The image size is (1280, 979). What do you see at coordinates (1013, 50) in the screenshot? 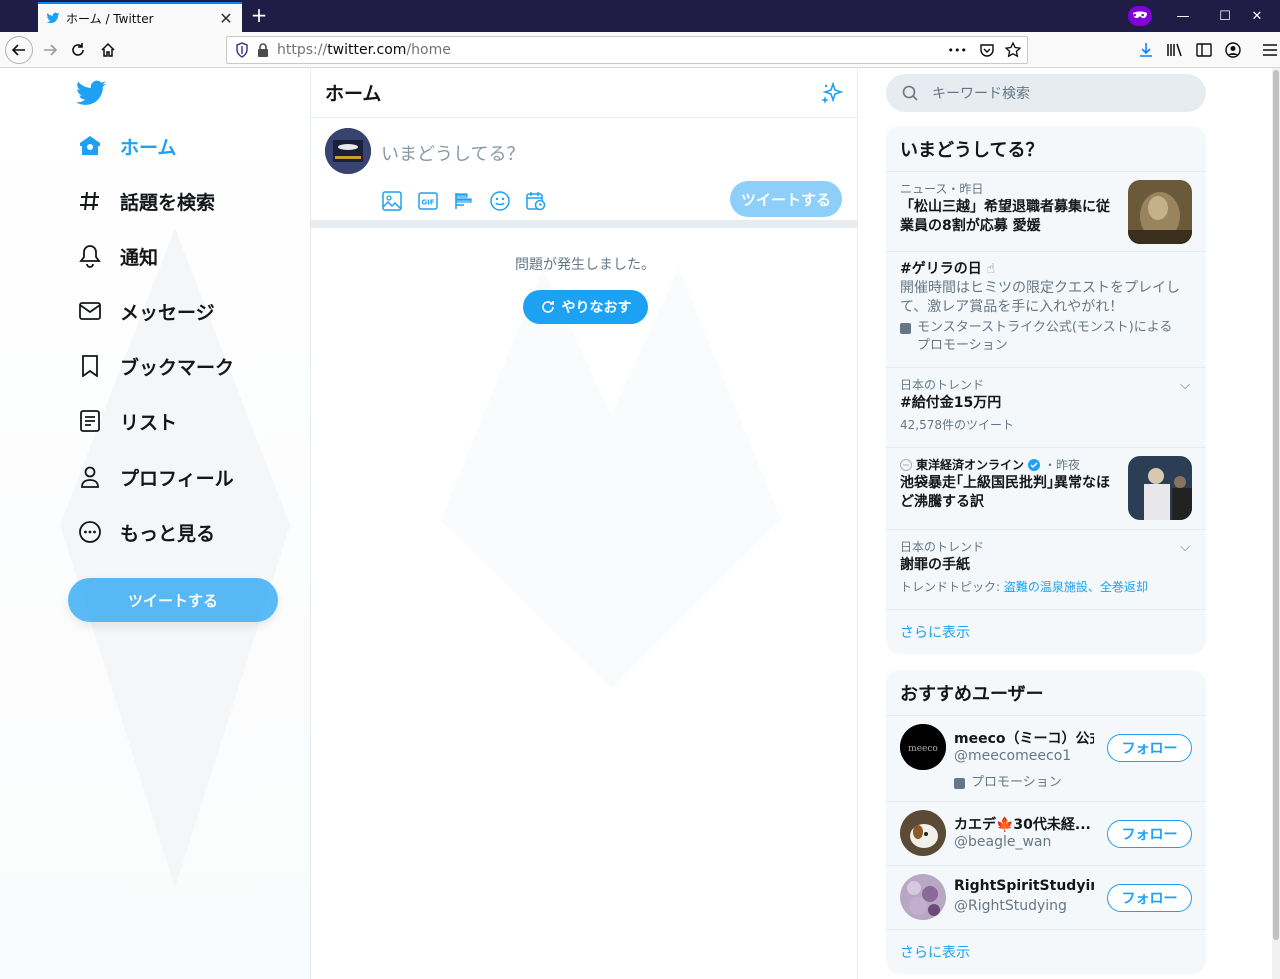
I see `bookmark-star-icon` at bounding box center [1013, 50].